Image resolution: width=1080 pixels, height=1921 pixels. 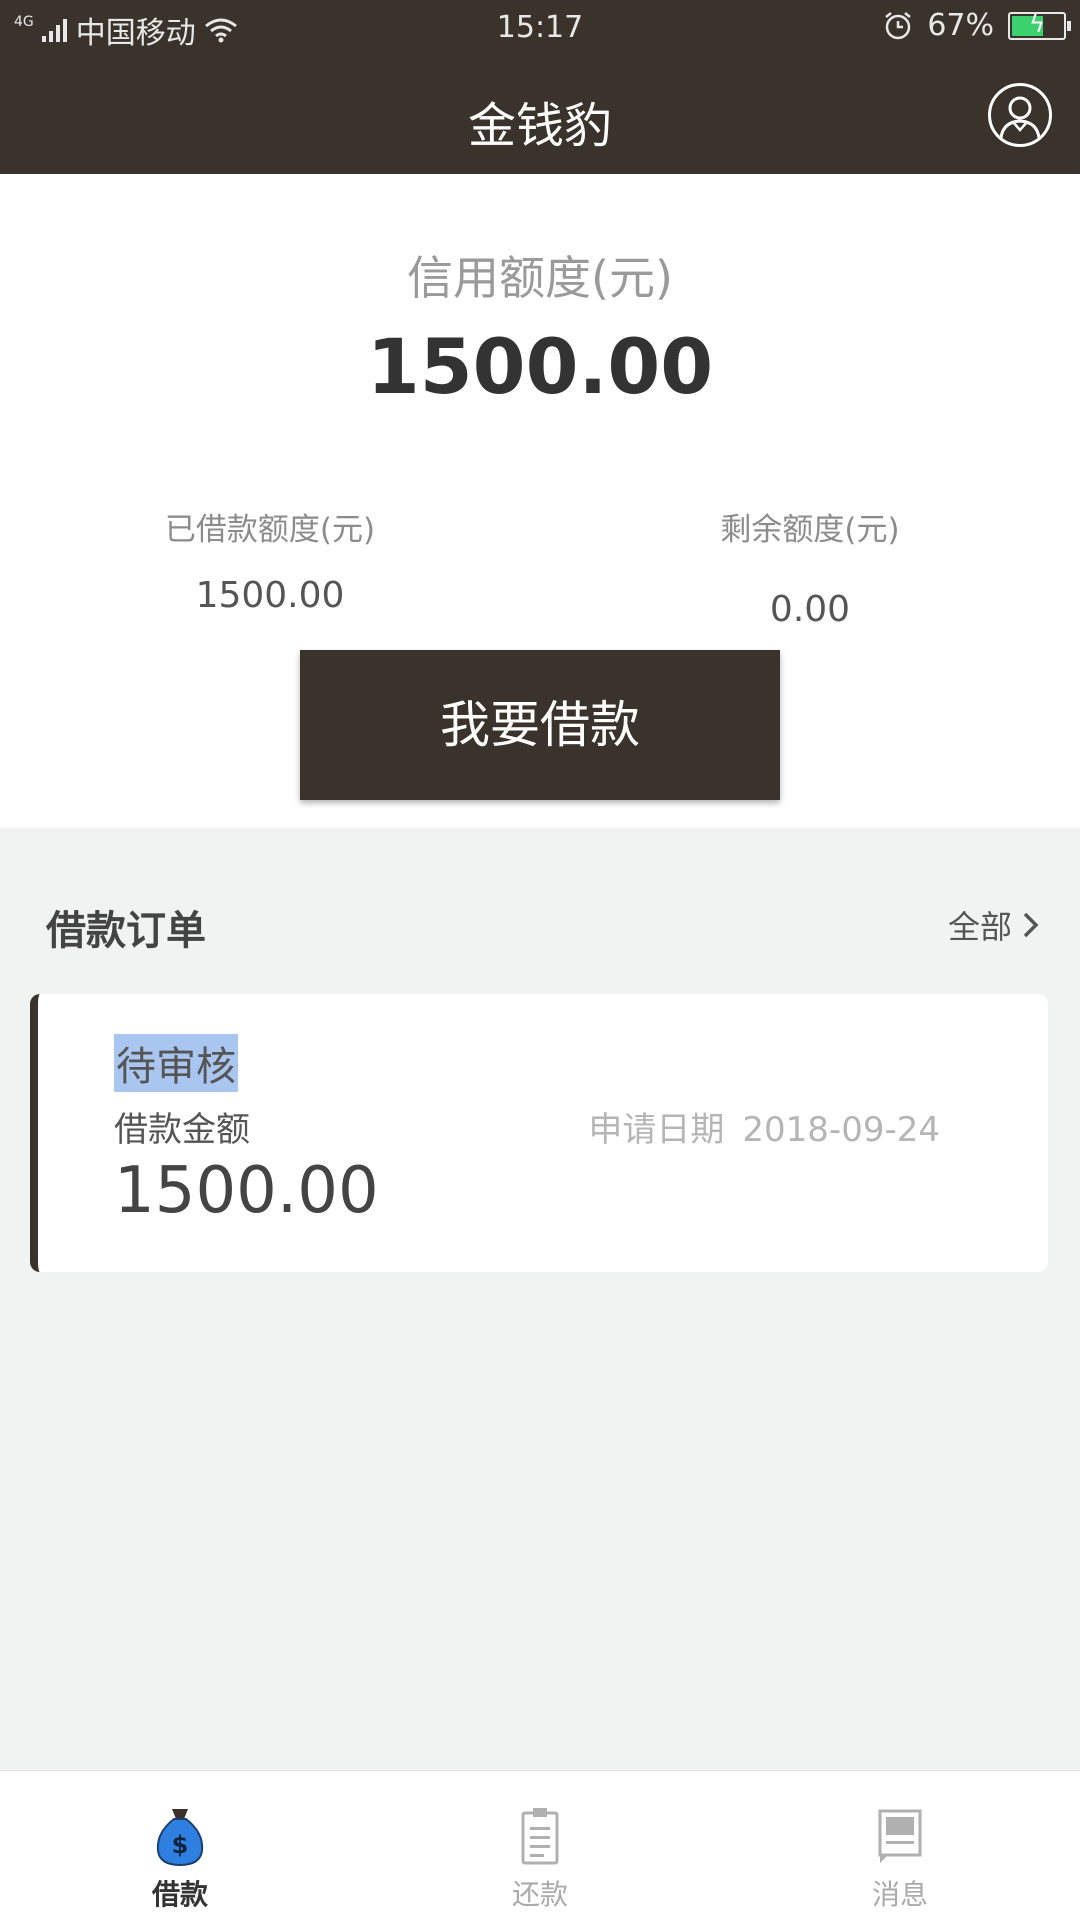 I want to click on app-header: 金钱豹, so click(x=540, y=116).